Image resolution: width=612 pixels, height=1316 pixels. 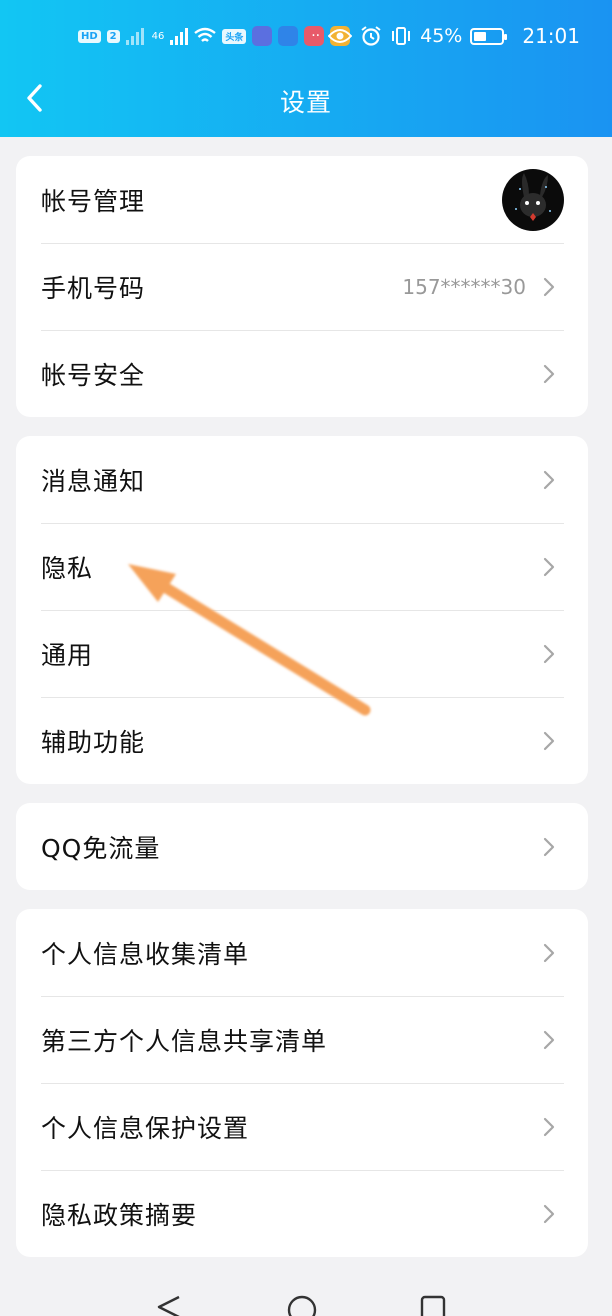 What do you see at coordinates (441, 36) in the screenshot?
I see `battery-percent: 45%` at bounding box center [441, 36].